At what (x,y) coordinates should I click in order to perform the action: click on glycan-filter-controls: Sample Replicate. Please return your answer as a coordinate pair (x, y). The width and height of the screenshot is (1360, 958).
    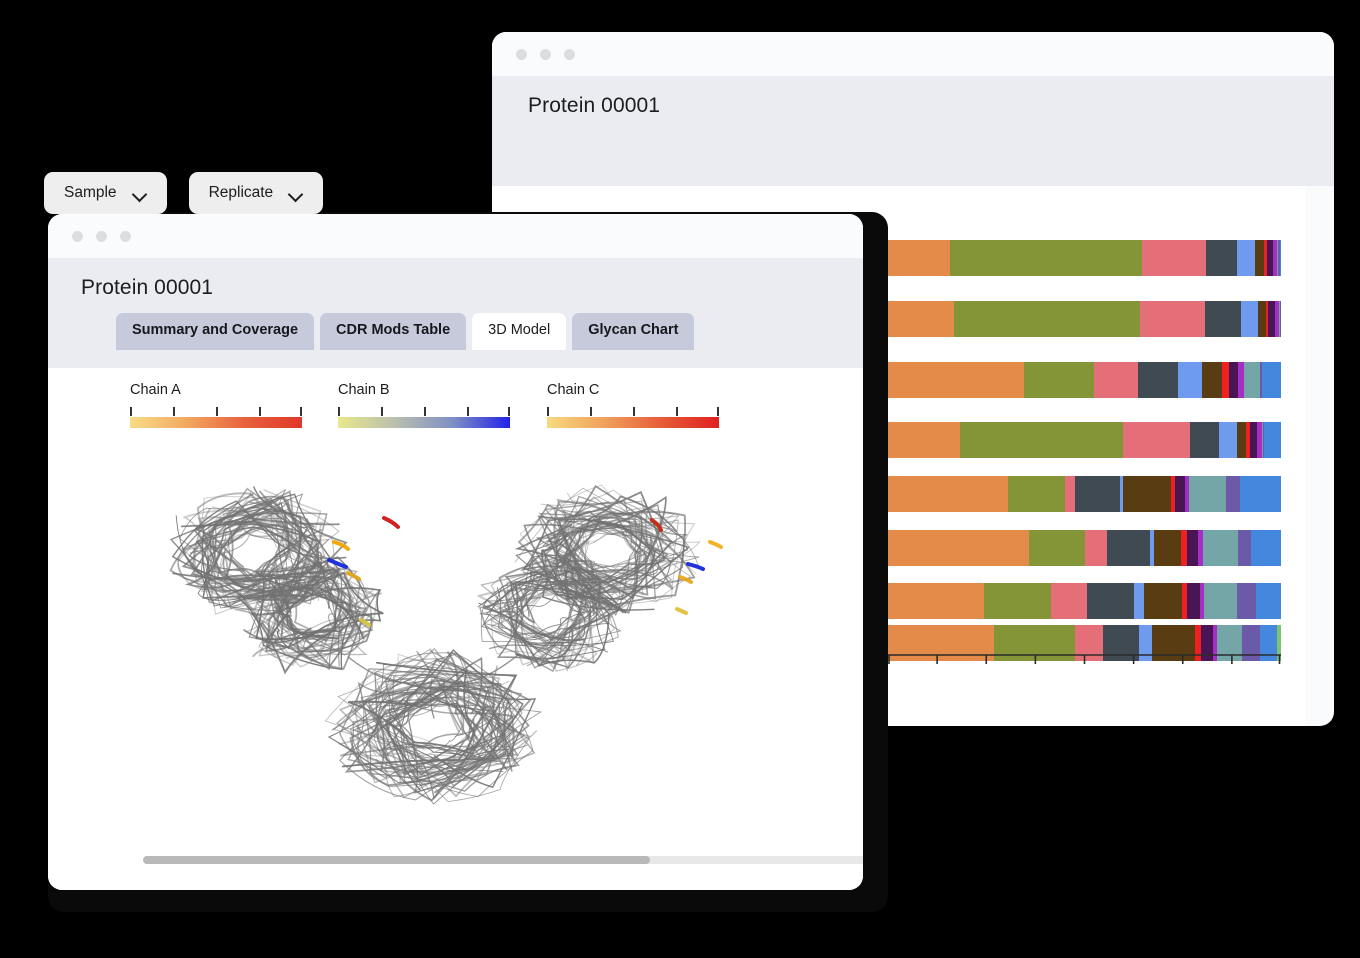
    Looking at the image, I should click on (184, 193).